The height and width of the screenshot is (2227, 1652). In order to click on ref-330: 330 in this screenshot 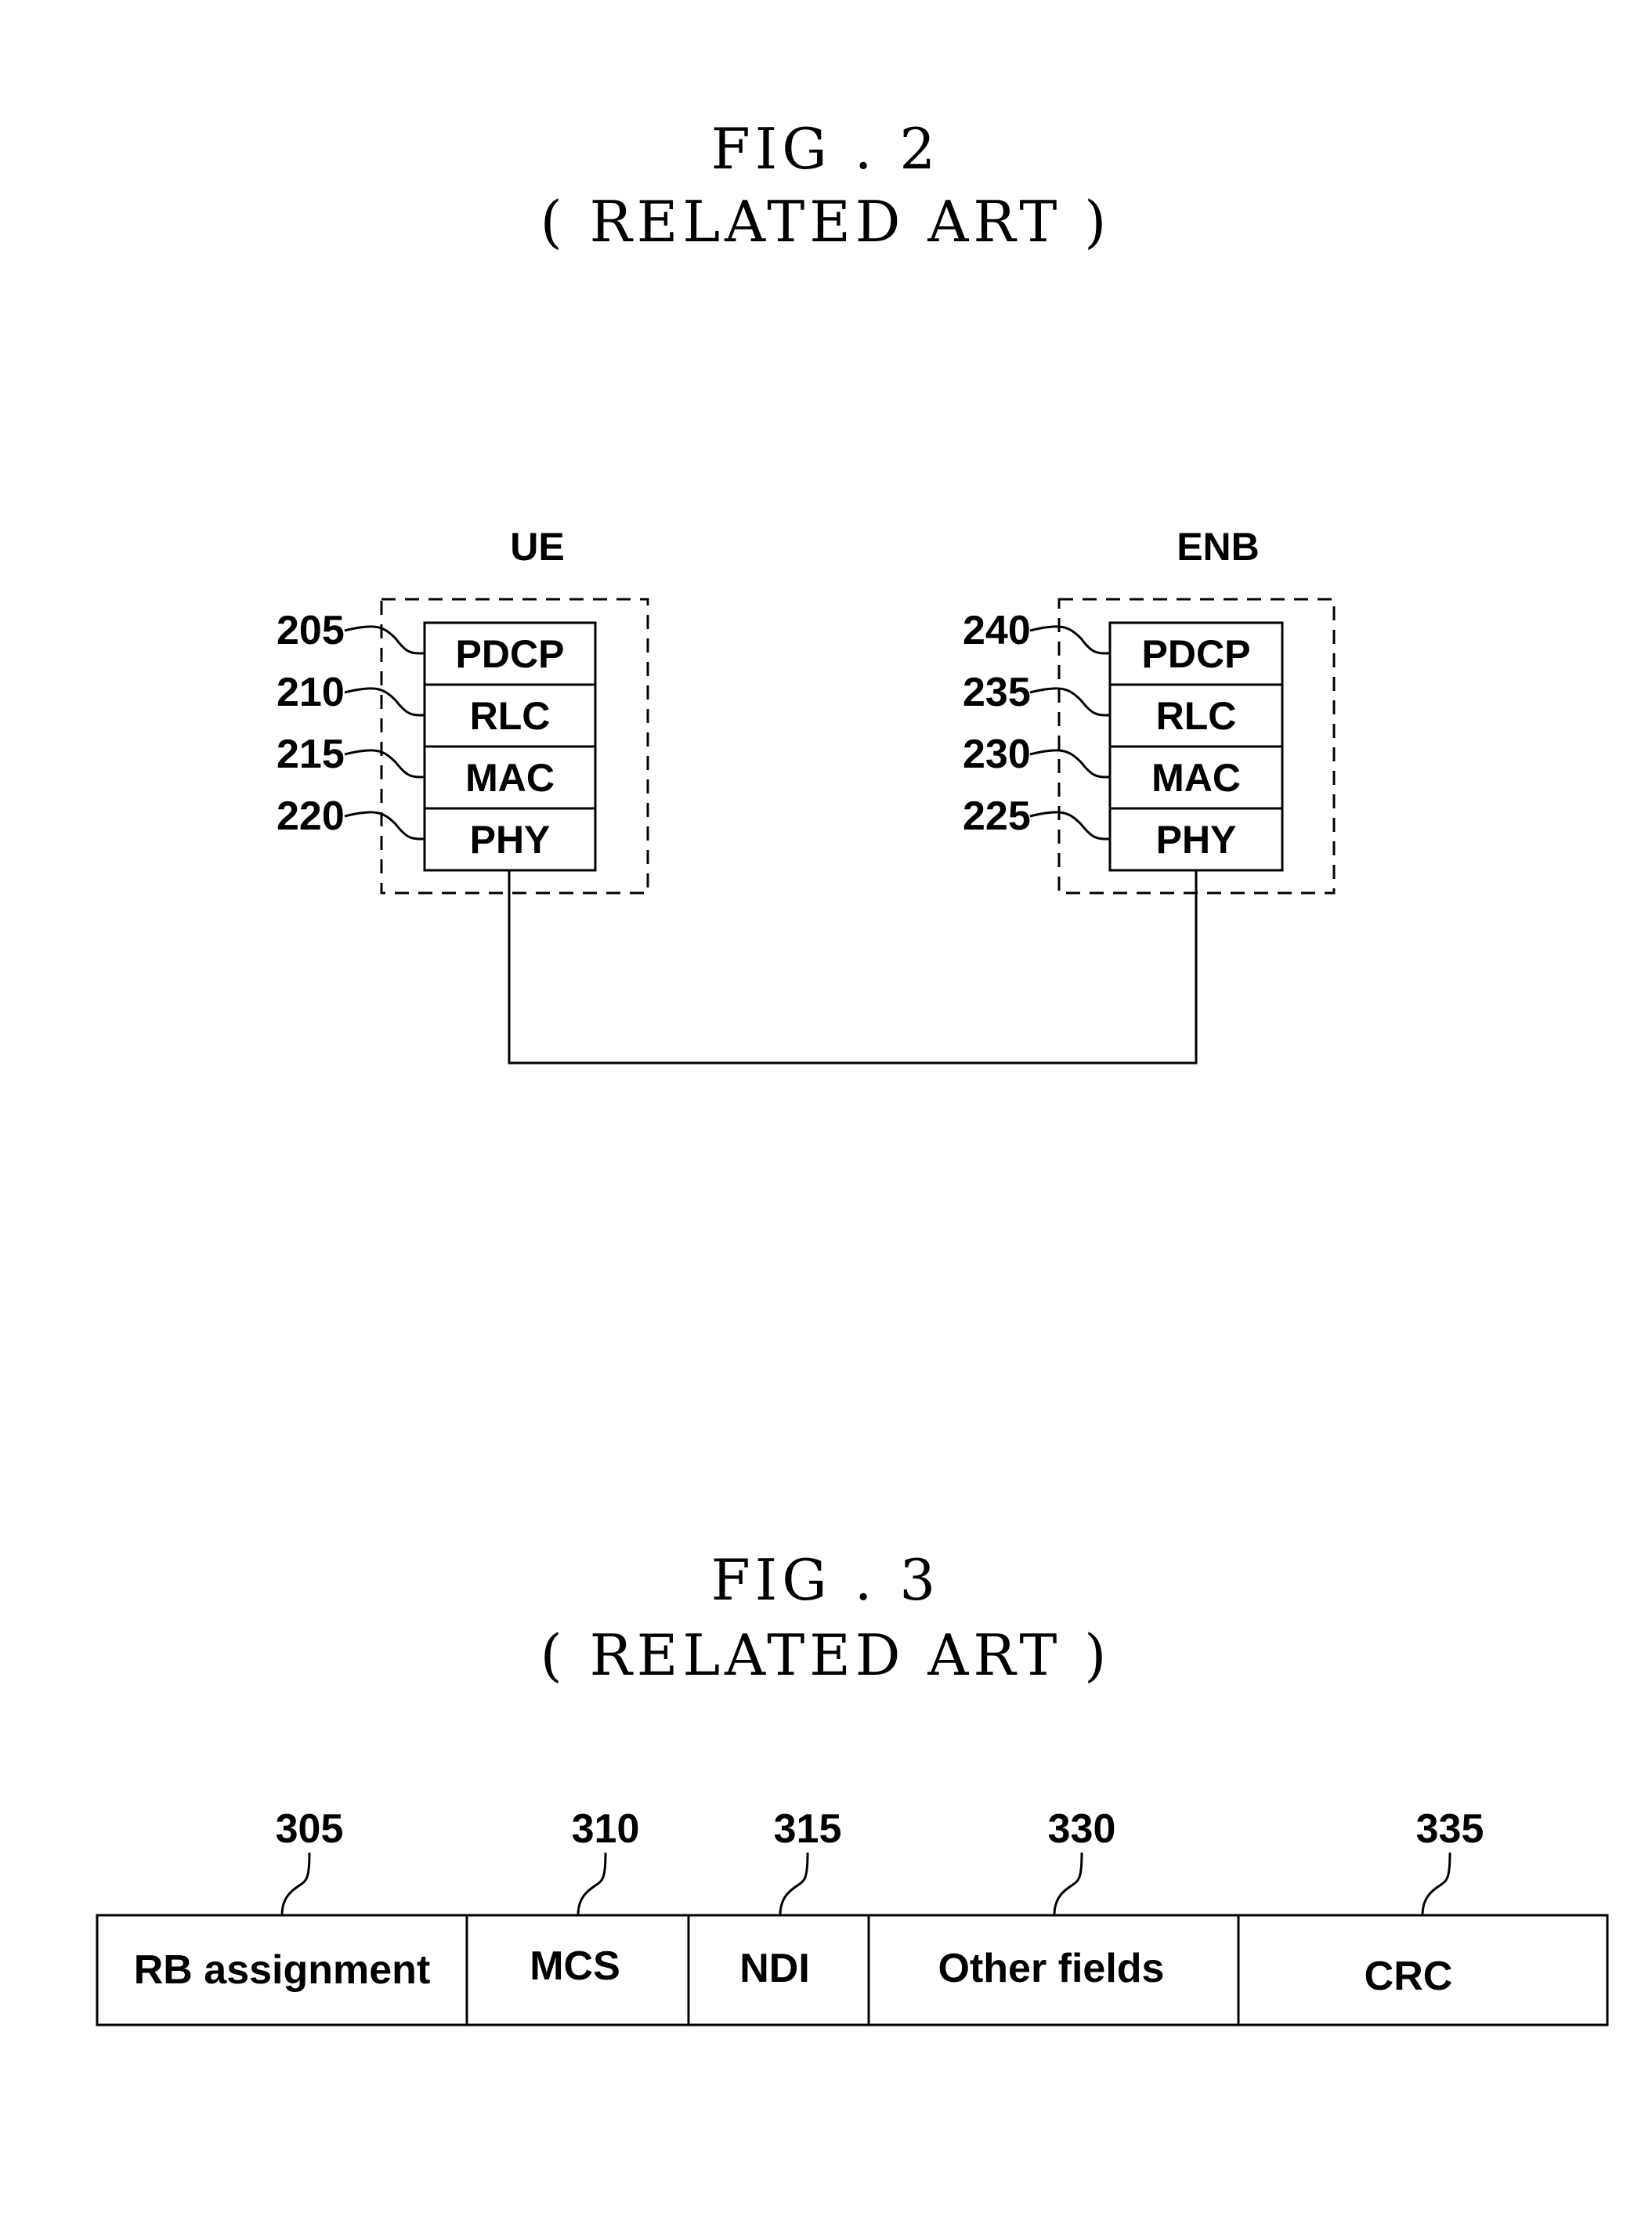, I will do `click(1082, 1829)`.